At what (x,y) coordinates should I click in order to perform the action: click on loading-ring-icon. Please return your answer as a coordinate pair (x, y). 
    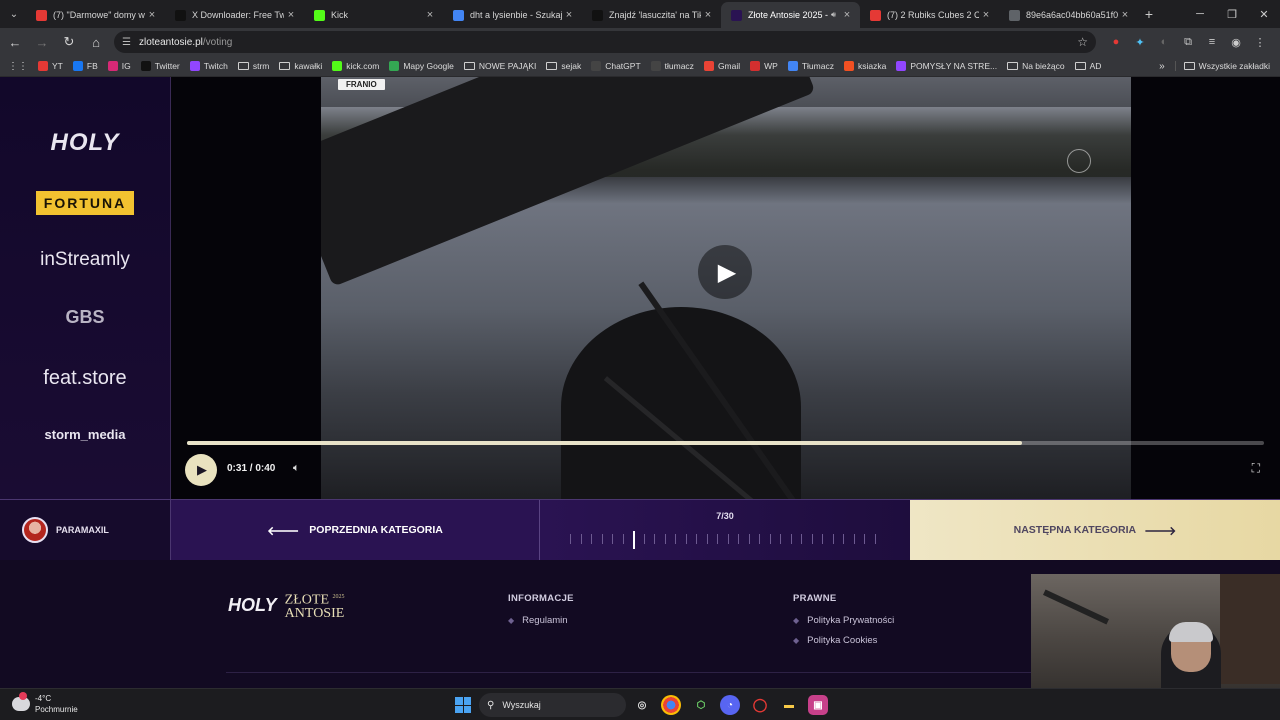
    Looking at the image, I should click on (1079, 161).